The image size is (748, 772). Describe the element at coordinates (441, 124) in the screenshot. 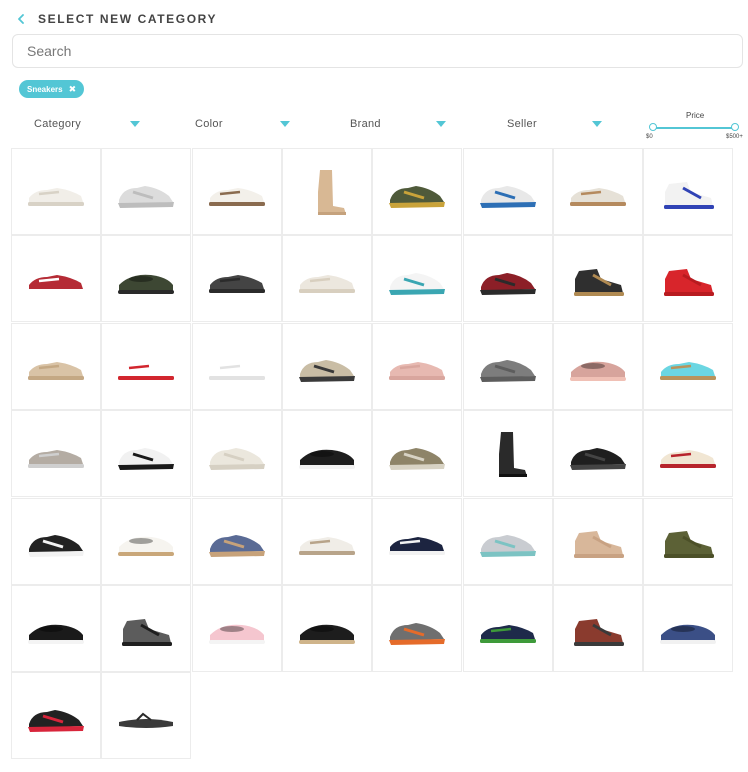

I see `brand-dropdown-icon` at that location.